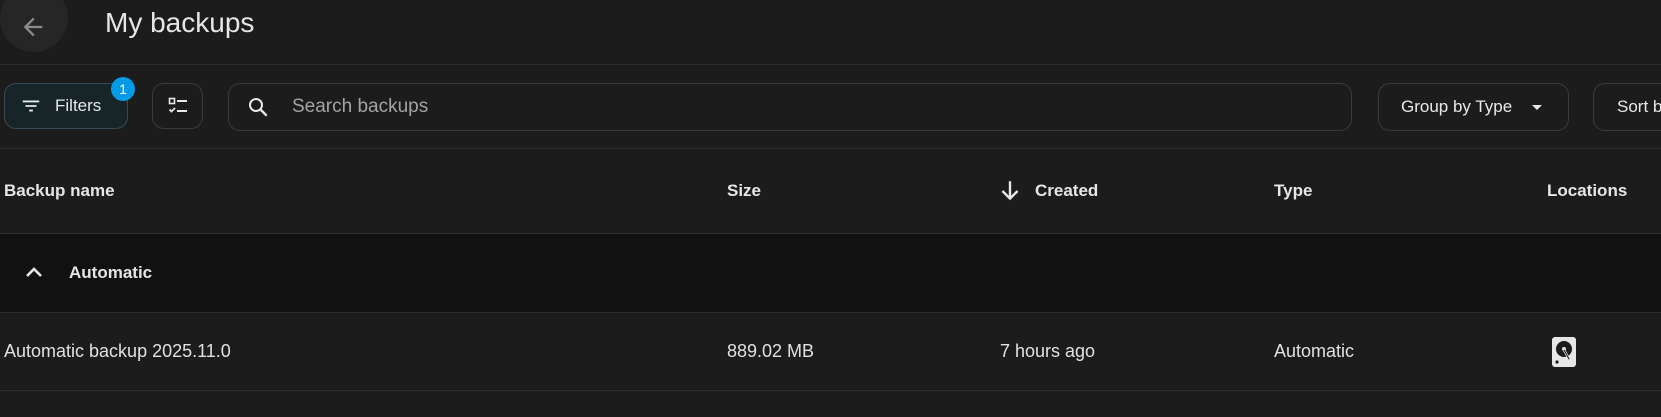 Image resolution: width=1661 pixels, height=417 pixels. Describe the element at coordinates (1293, 191) in the screenshot. I see `column-header-type: Type` at that location.